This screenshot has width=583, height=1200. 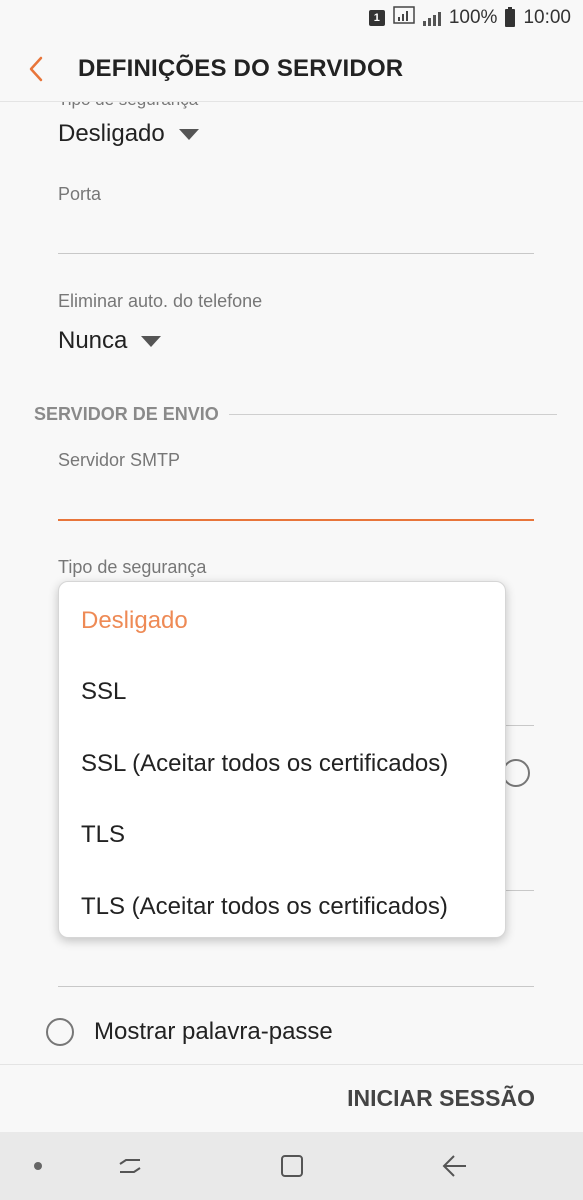 I want to click on smtp-input, so click(x=296, y=498).